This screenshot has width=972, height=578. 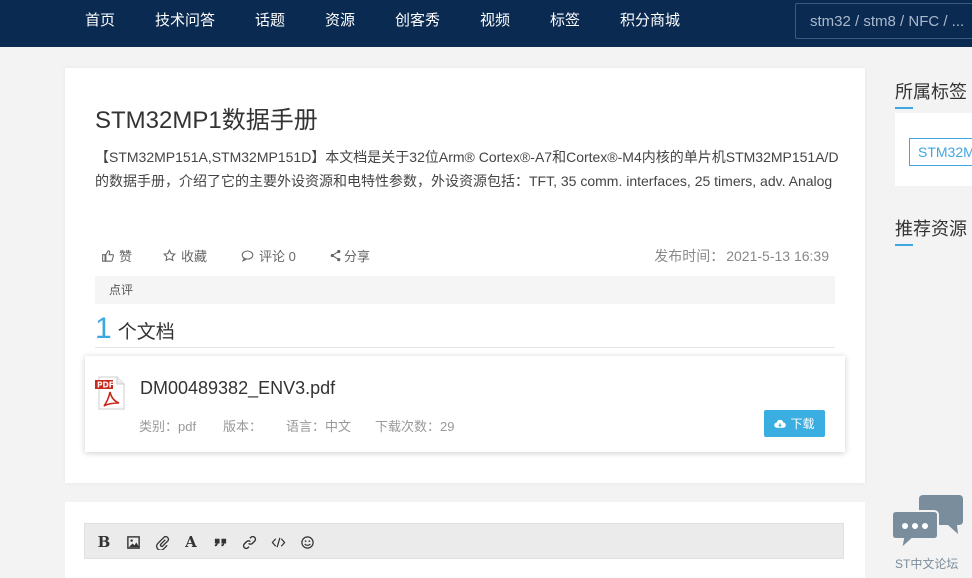 What do you see at coordinates (104, 542) in the screenshot?
I see `bold-icon: B` at bounding box center [104, 542].